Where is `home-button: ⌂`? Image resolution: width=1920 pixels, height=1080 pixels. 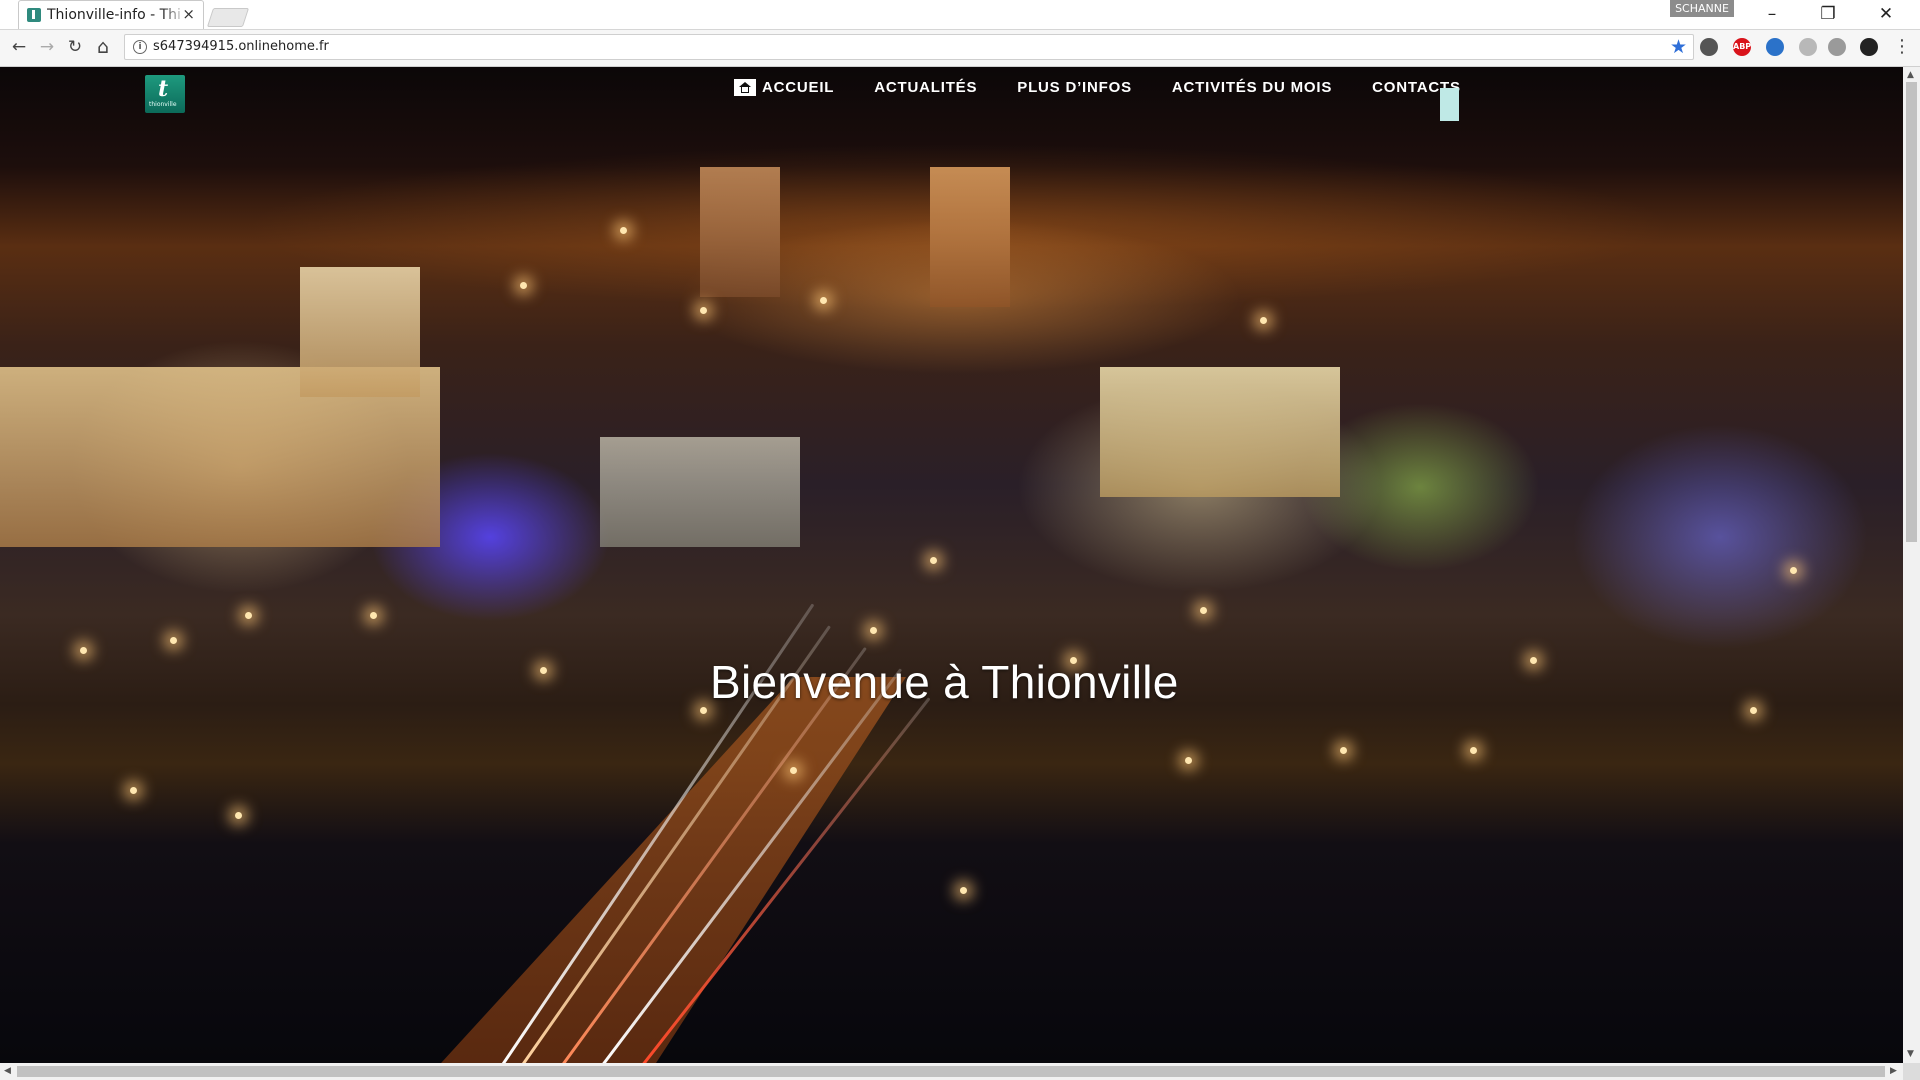
home-button: ⌂ is located at coordinates (103, 47).